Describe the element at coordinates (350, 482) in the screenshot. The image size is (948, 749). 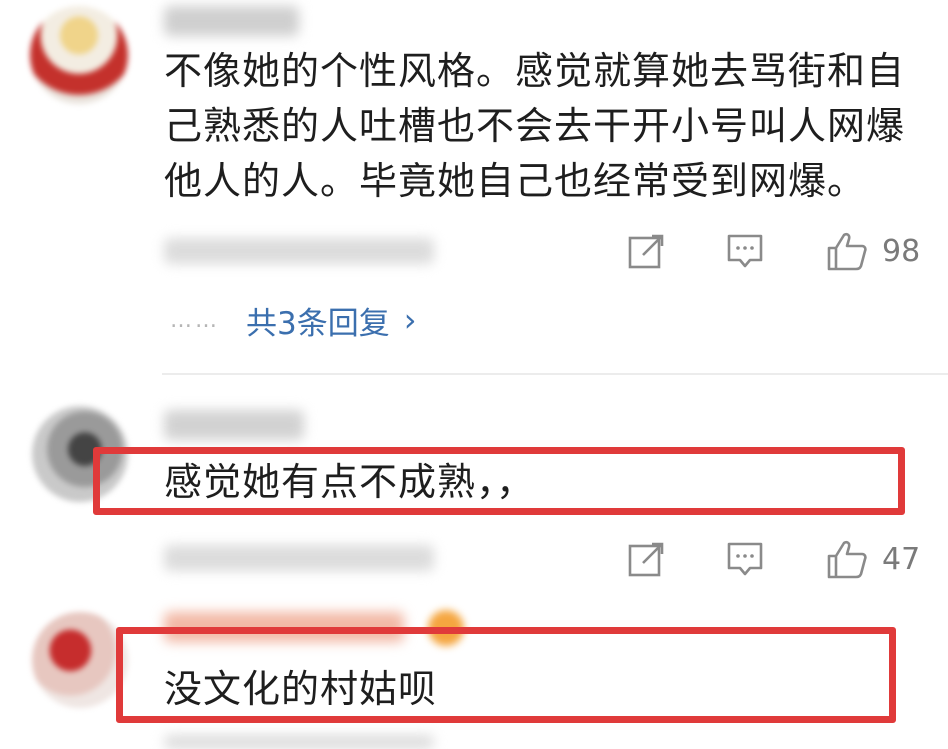
I see `comment-text: 感觉她有点不成熟，，` at that location.